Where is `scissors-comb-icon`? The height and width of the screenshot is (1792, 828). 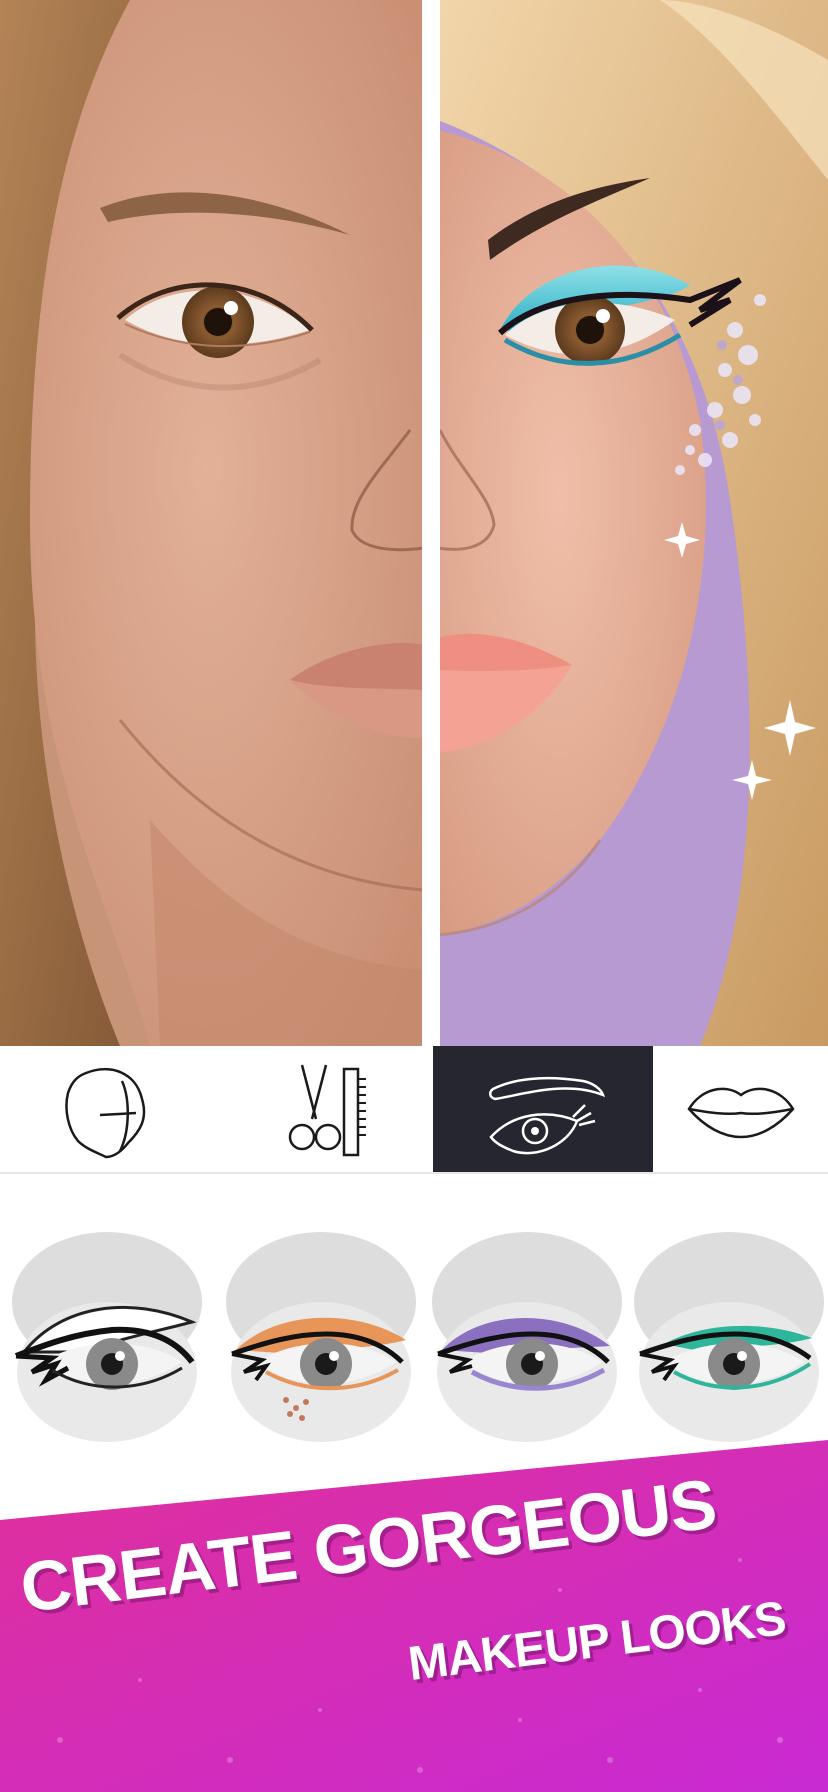
scissors-comb-icon is located at coordinates (327, 1110).